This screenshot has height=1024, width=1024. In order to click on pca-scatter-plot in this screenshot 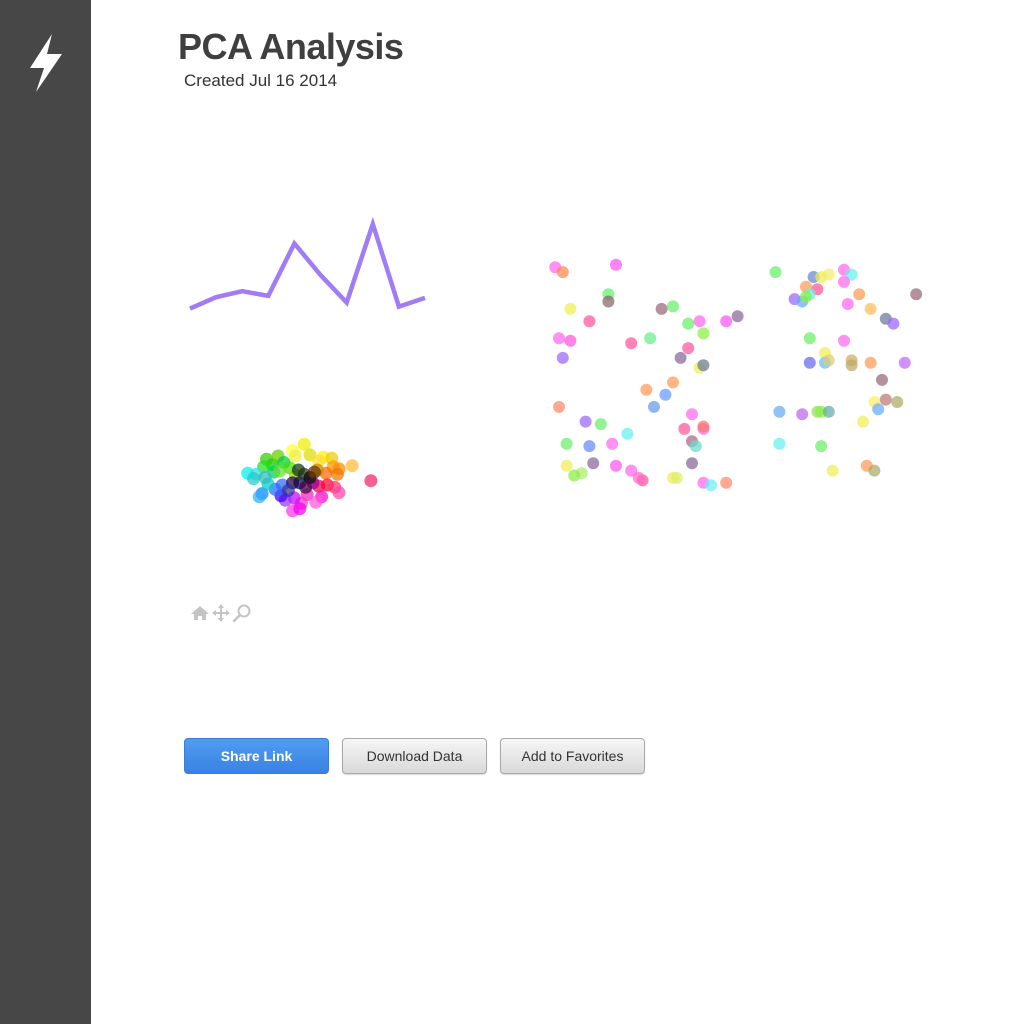, I will do `click(309, 477)`.